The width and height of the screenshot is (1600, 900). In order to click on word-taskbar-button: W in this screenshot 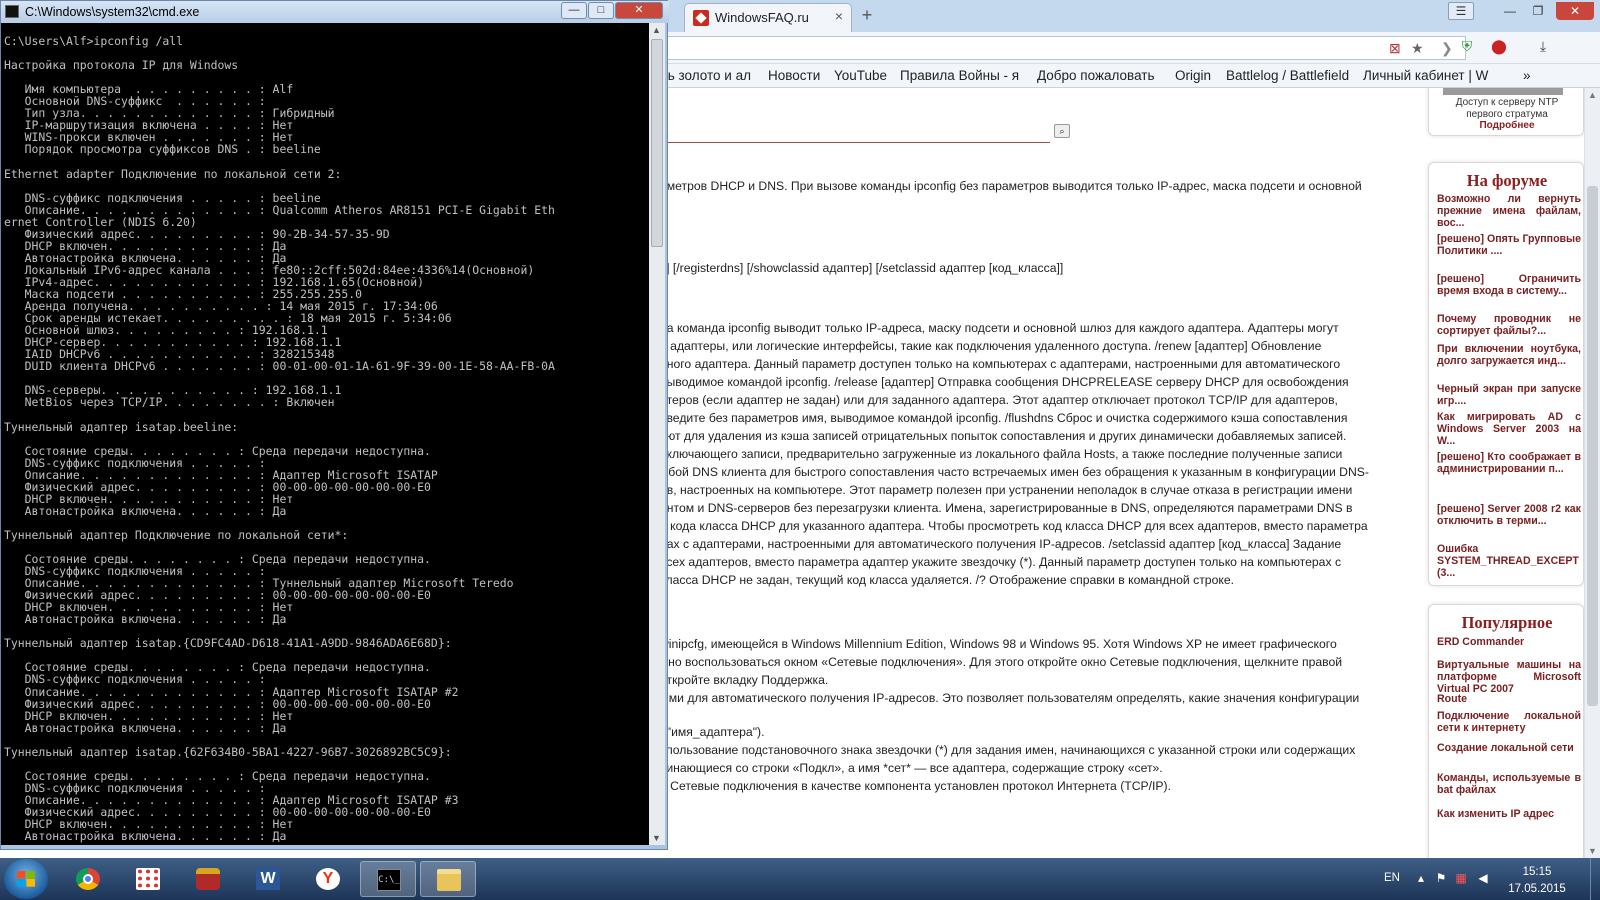, I will do `click(268, 879)`.